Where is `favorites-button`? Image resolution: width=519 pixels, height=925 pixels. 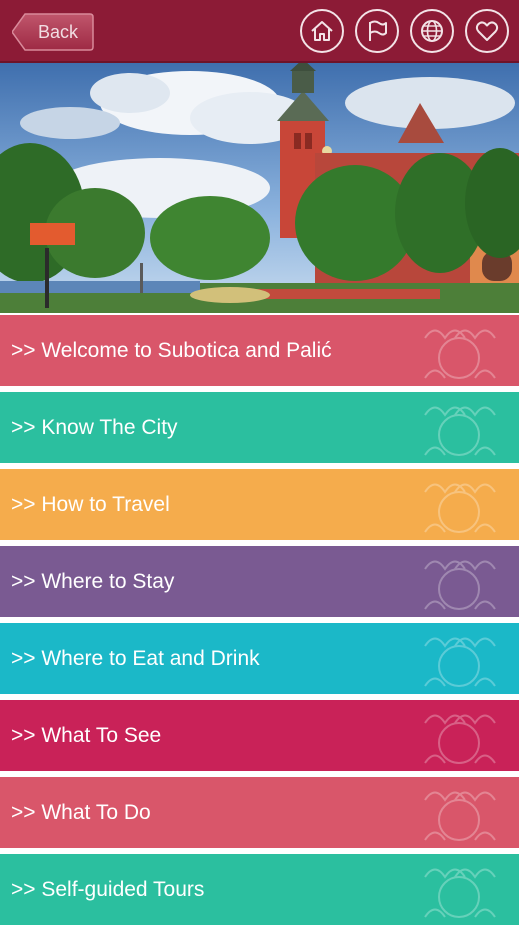
favorites-button is located at coordinates (487, 31).